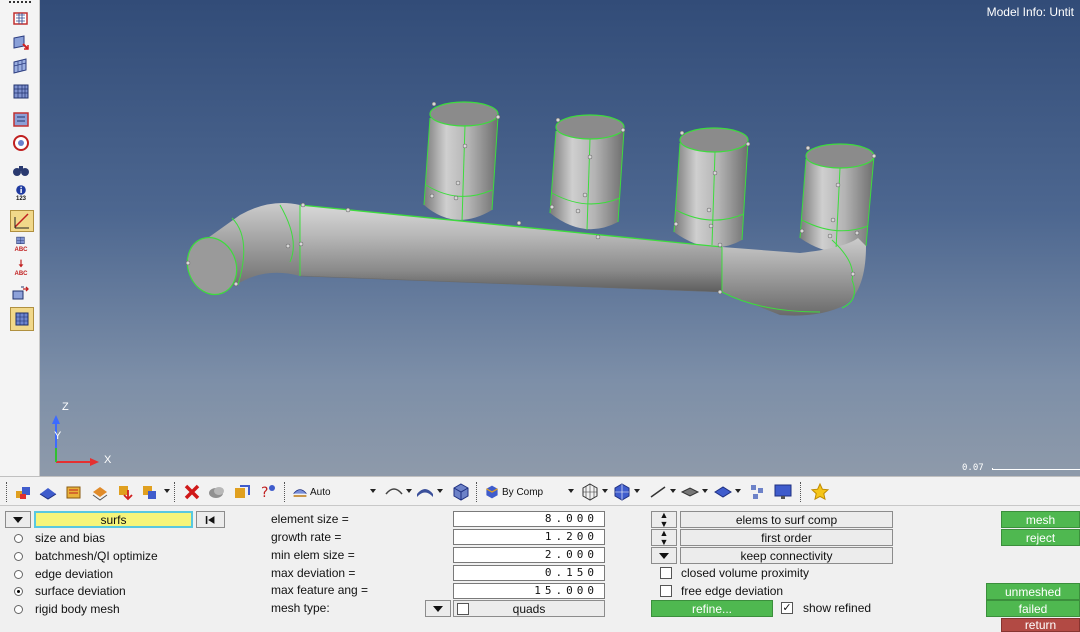  Describe the element at coordinates (758, 492) in the screenshot. I see `model-browser-icon` at that location.